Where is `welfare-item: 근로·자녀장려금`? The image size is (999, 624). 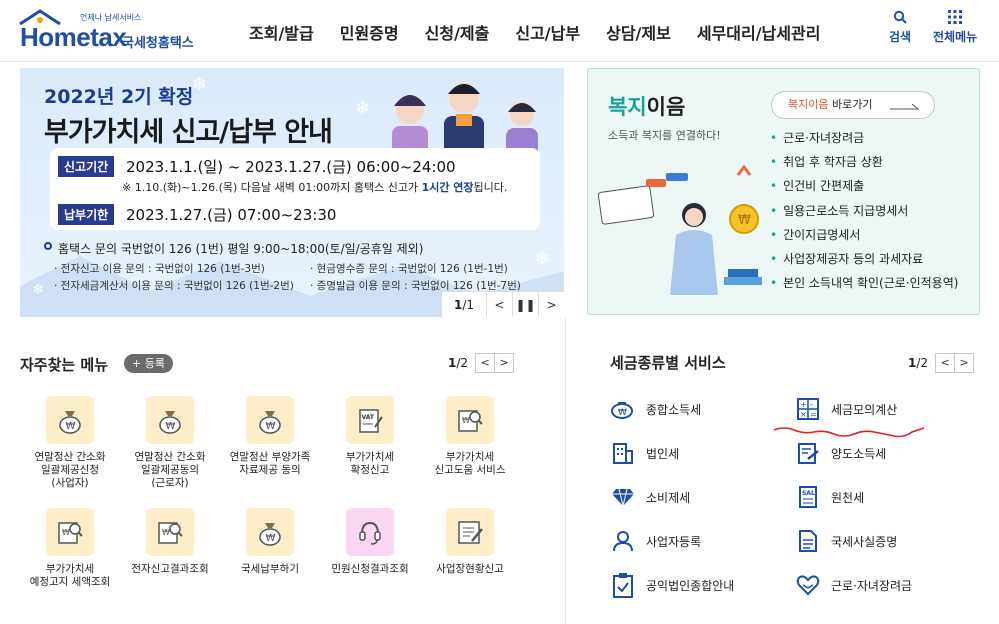 welfare-item: 근로·자녀장려금 is located at coordinates (864, 141).